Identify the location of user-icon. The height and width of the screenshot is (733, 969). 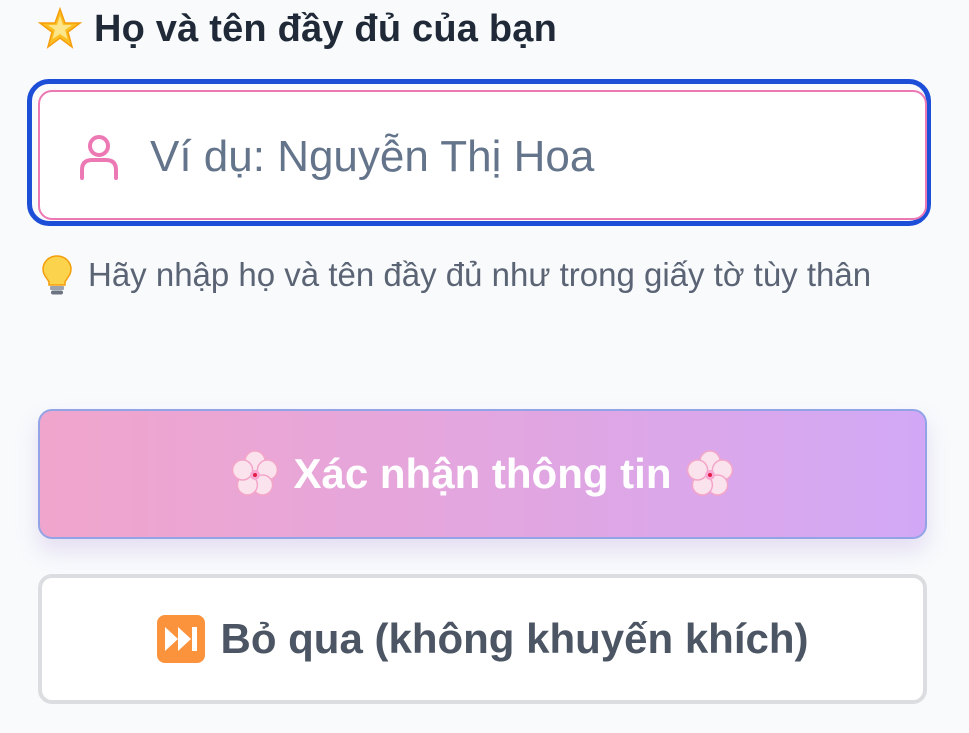
(99, 157).